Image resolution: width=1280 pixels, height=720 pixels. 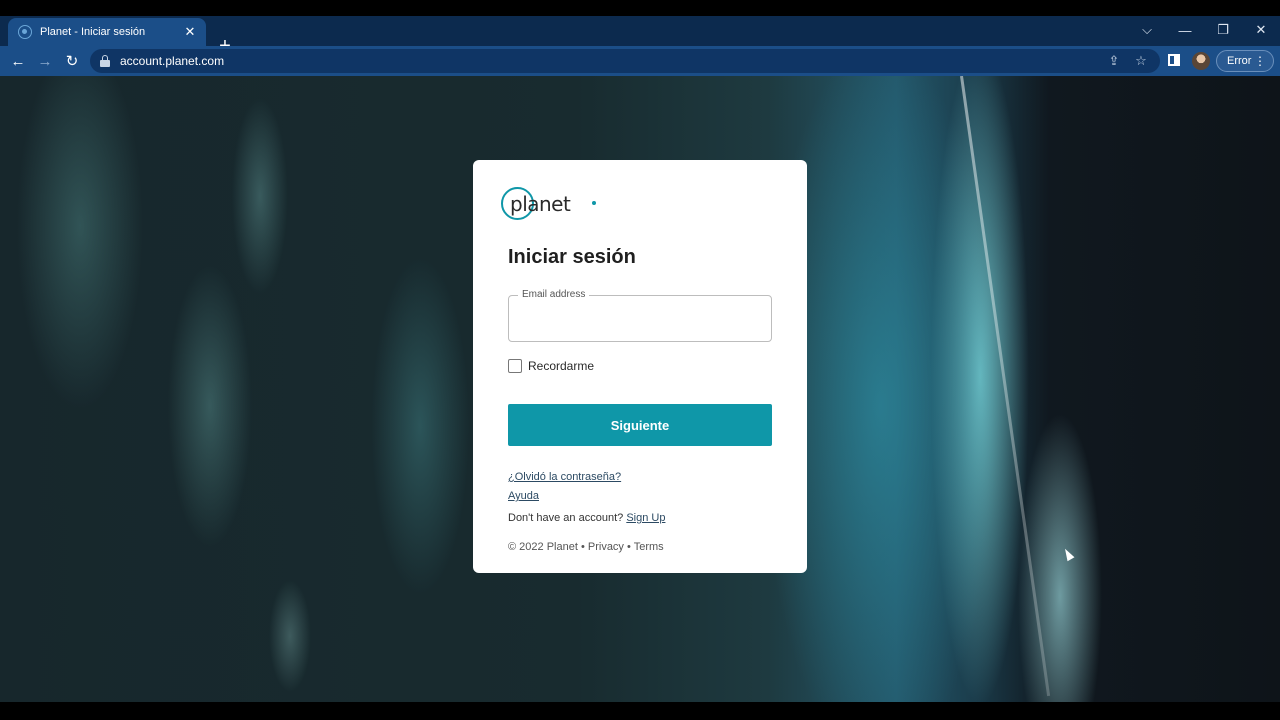 What do you see at coordinates (1147, 30) in the screenshot?
I see `tab-search-chevron-icon: ⌵` at bounding box center [1147, 30].